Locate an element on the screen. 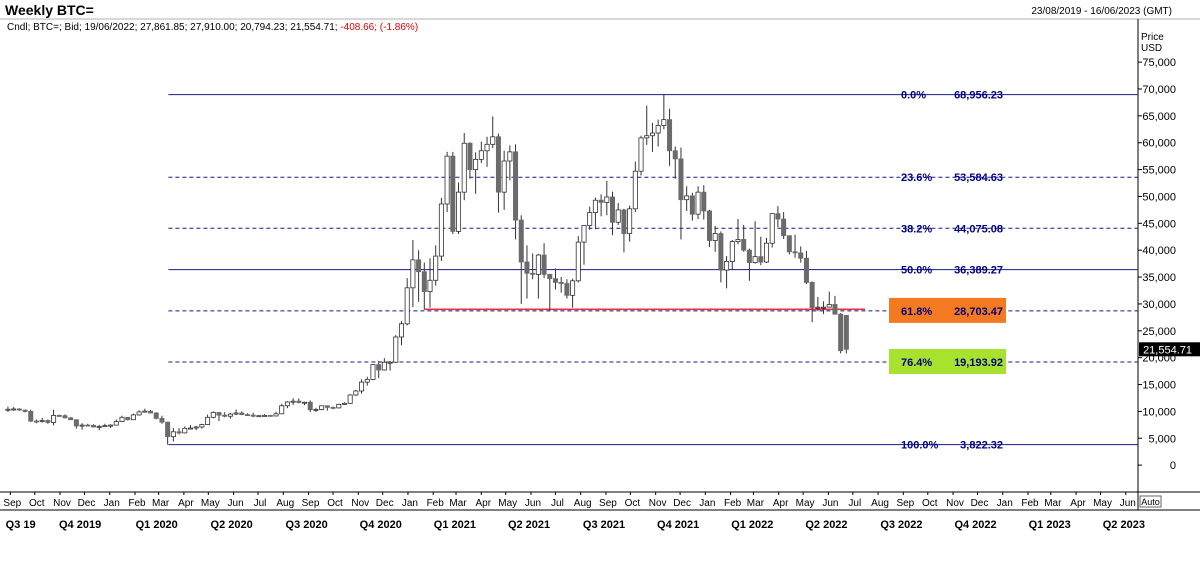 The image size is (1200, 571). fib-pct-label: 76.4% is located at coordinates (916, 363).